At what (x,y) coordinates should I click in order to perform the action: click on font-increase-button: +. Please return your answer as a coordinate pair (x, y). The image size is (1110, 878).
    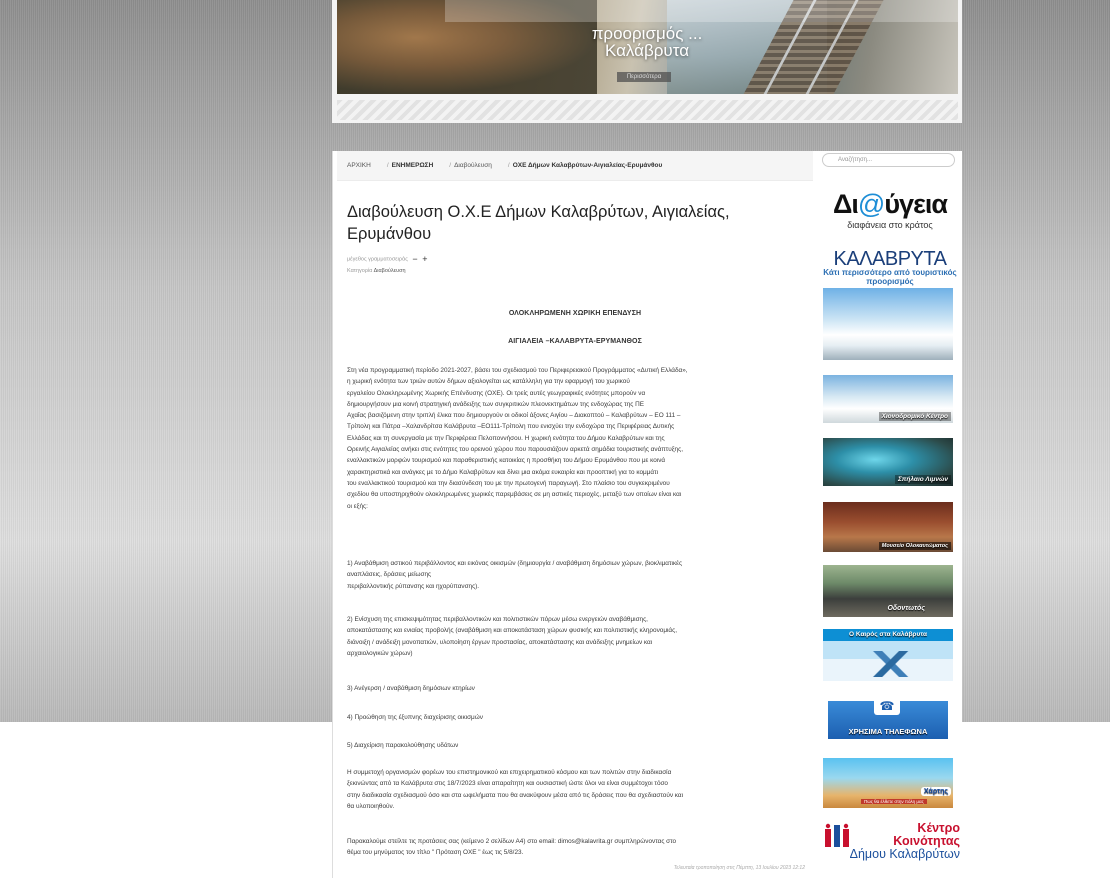
    Looking at the image, I should click on (424, 259).